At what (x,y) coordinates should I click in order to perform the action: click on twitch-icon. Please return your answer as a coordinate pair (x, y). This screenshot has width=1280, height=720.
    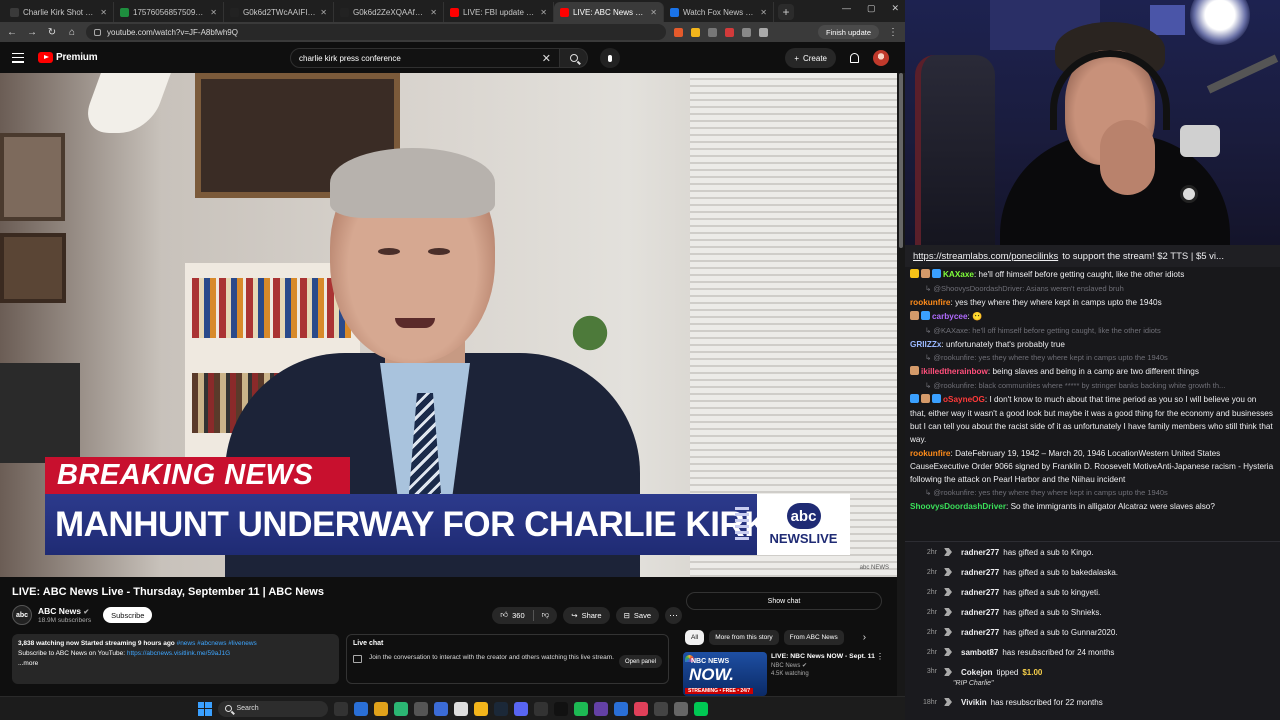
    Looking at the image, I should click on (600, 708).